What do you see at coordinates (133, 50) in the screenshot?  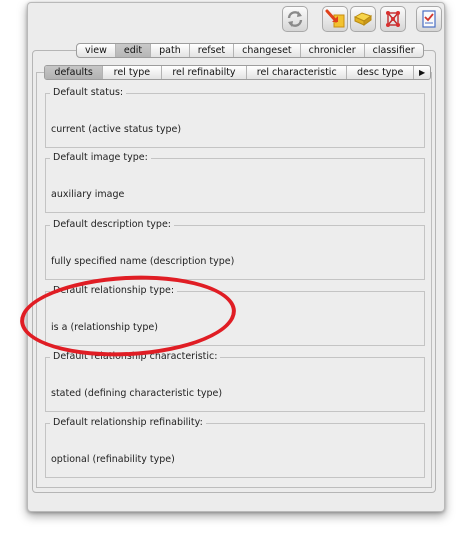 I see `tab-edit: edit` at bounding box center [133, 50].